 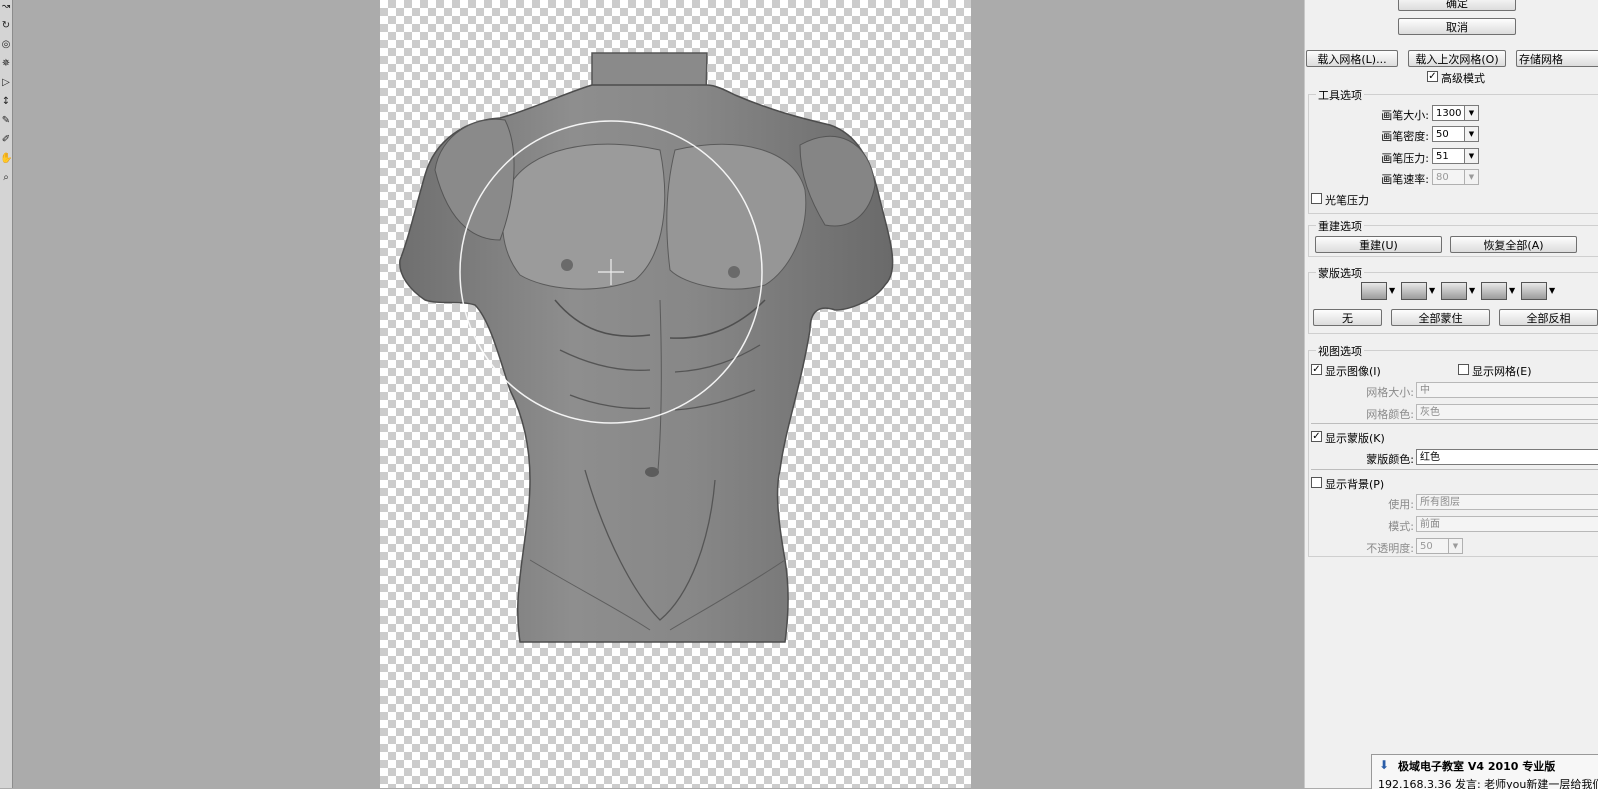 I want to click on mask-color-select: 红色, so click(x=1507, y=457).